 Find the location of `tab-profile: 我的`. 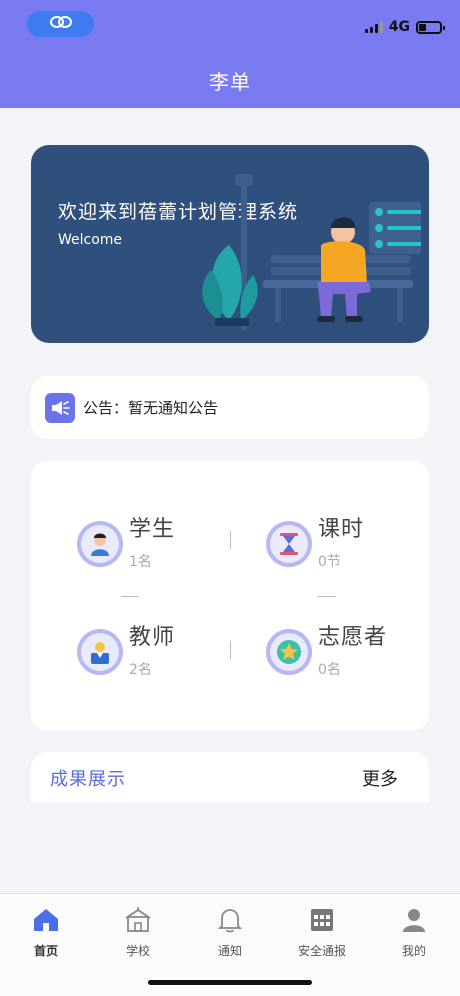

tab-profile: 我的 is located at coordinates (414, 932).